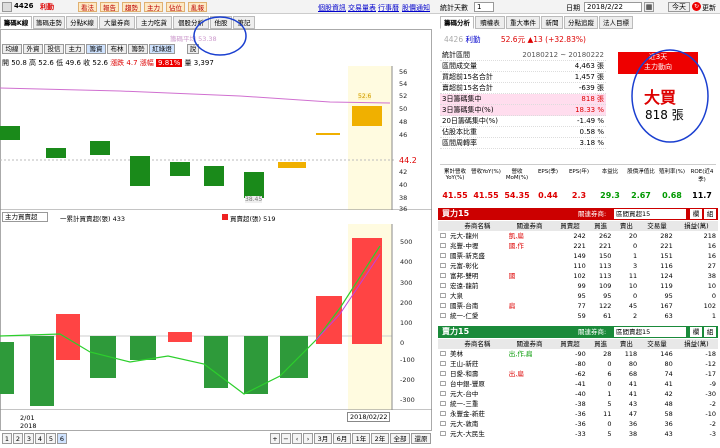 This screenshot has height=448, width=720. I want to click on date-end: 2018/02/22, so click(369, 417).